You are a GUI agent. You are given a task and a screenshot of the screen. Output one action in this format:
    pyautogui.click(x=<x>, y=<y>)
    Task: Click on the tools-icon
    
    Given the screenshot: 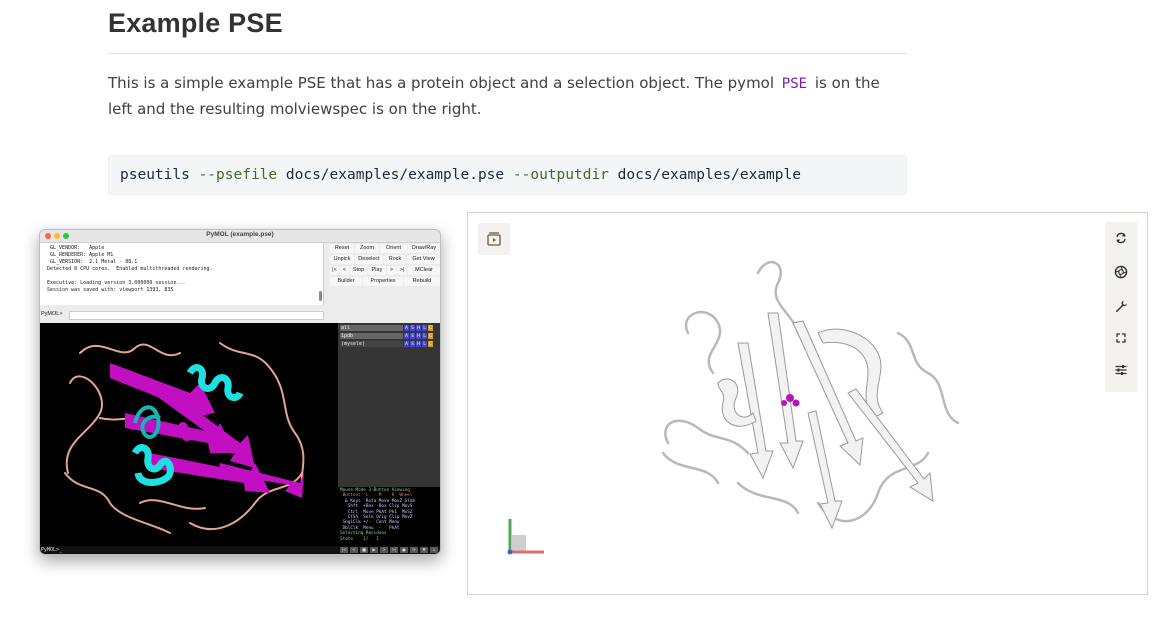 What is the action you would take?
    pyautogui.click(x=1121, y=306)
    